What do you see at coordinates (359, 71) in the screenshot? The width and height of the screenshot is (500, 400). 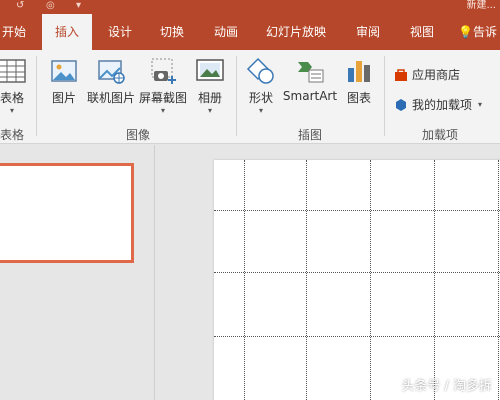 I see `chart-icon` at bounding box center [359, 71].